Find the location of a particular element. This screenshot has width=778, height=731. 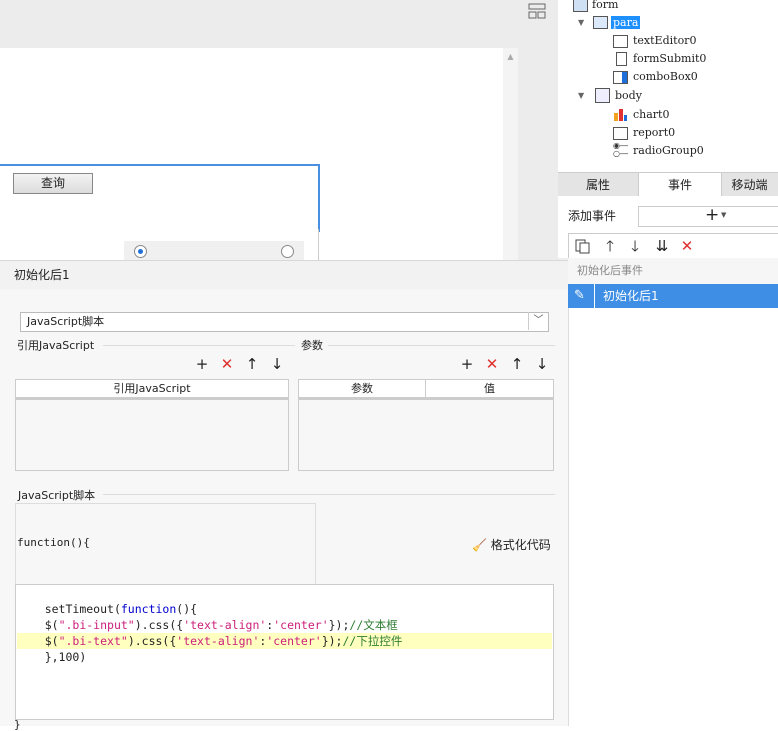

move-down-param-icon: ↓ is located at coordinates (542, 364).